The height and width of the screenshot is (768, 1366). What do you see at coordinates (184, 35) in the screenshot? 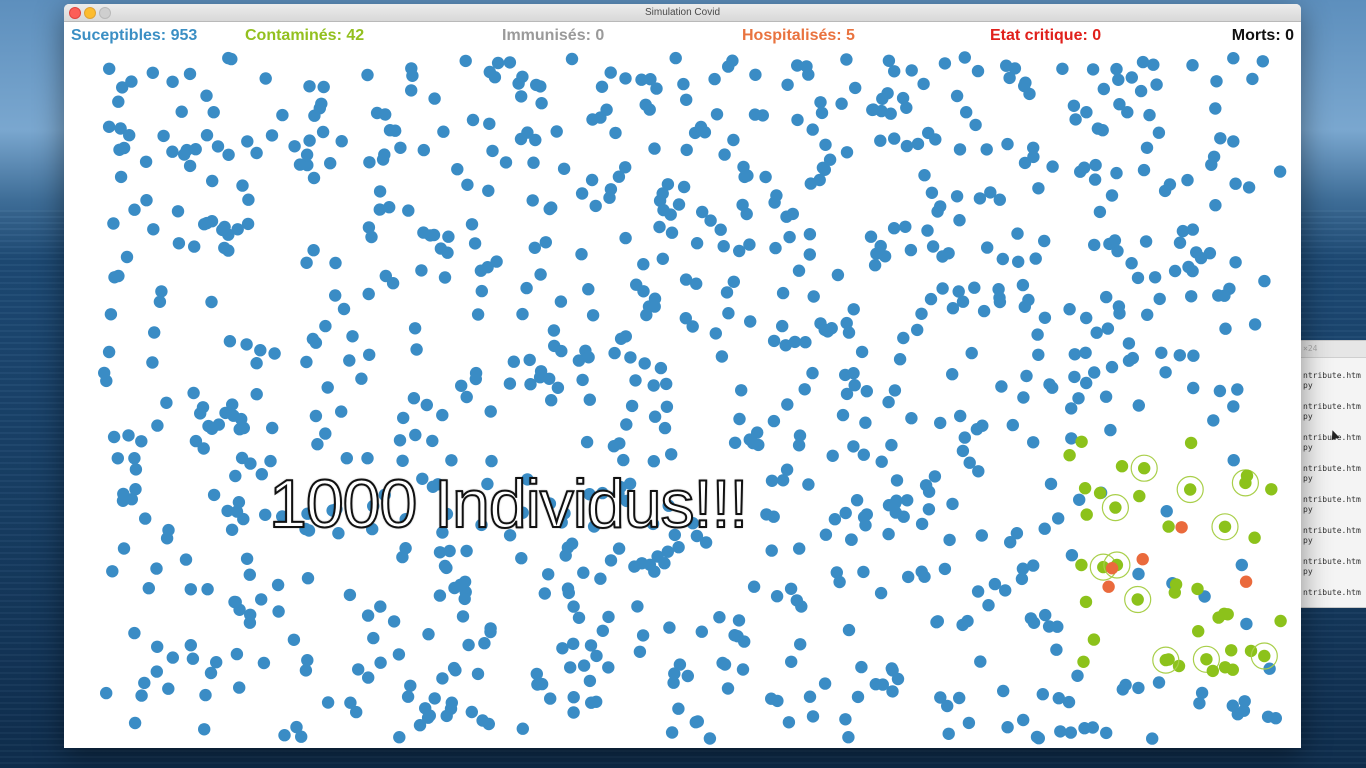
I see `stat-susceptible-value: 953` at bounding box center [184, 35].